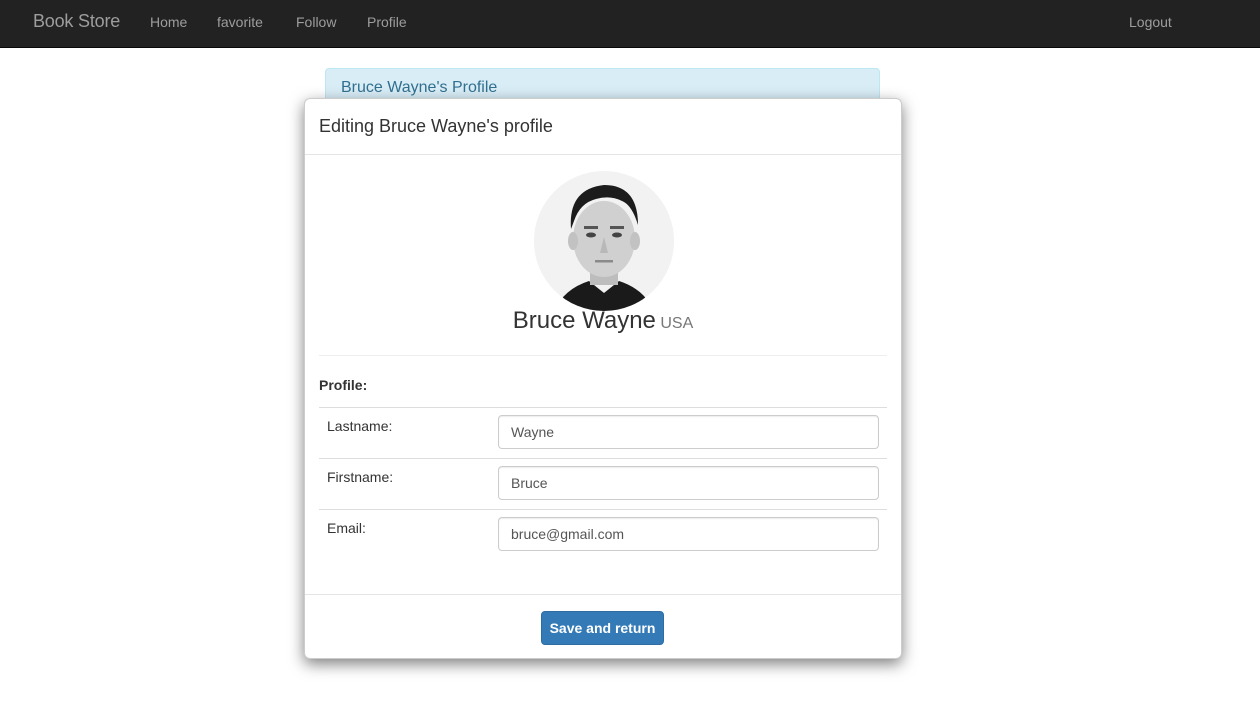 The image size is (1260, 724). Describe the element at coordinates (603, 594) in the screenshot. I see `modal-footer-divider` at that location.